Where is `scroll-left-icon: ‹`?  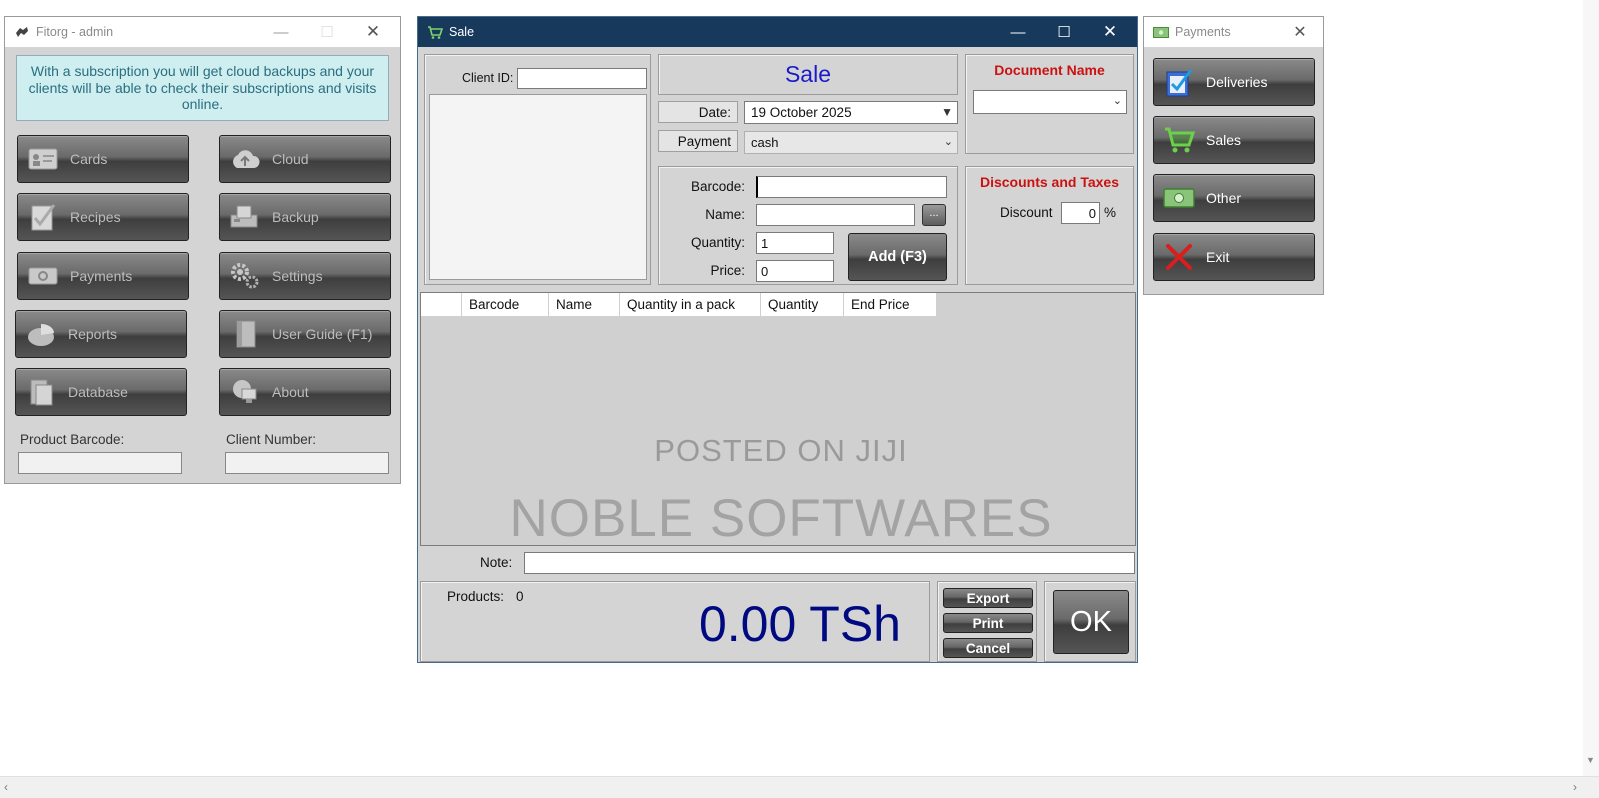
scroll-left-icon: ‹ is located at coordinates (6, 787).